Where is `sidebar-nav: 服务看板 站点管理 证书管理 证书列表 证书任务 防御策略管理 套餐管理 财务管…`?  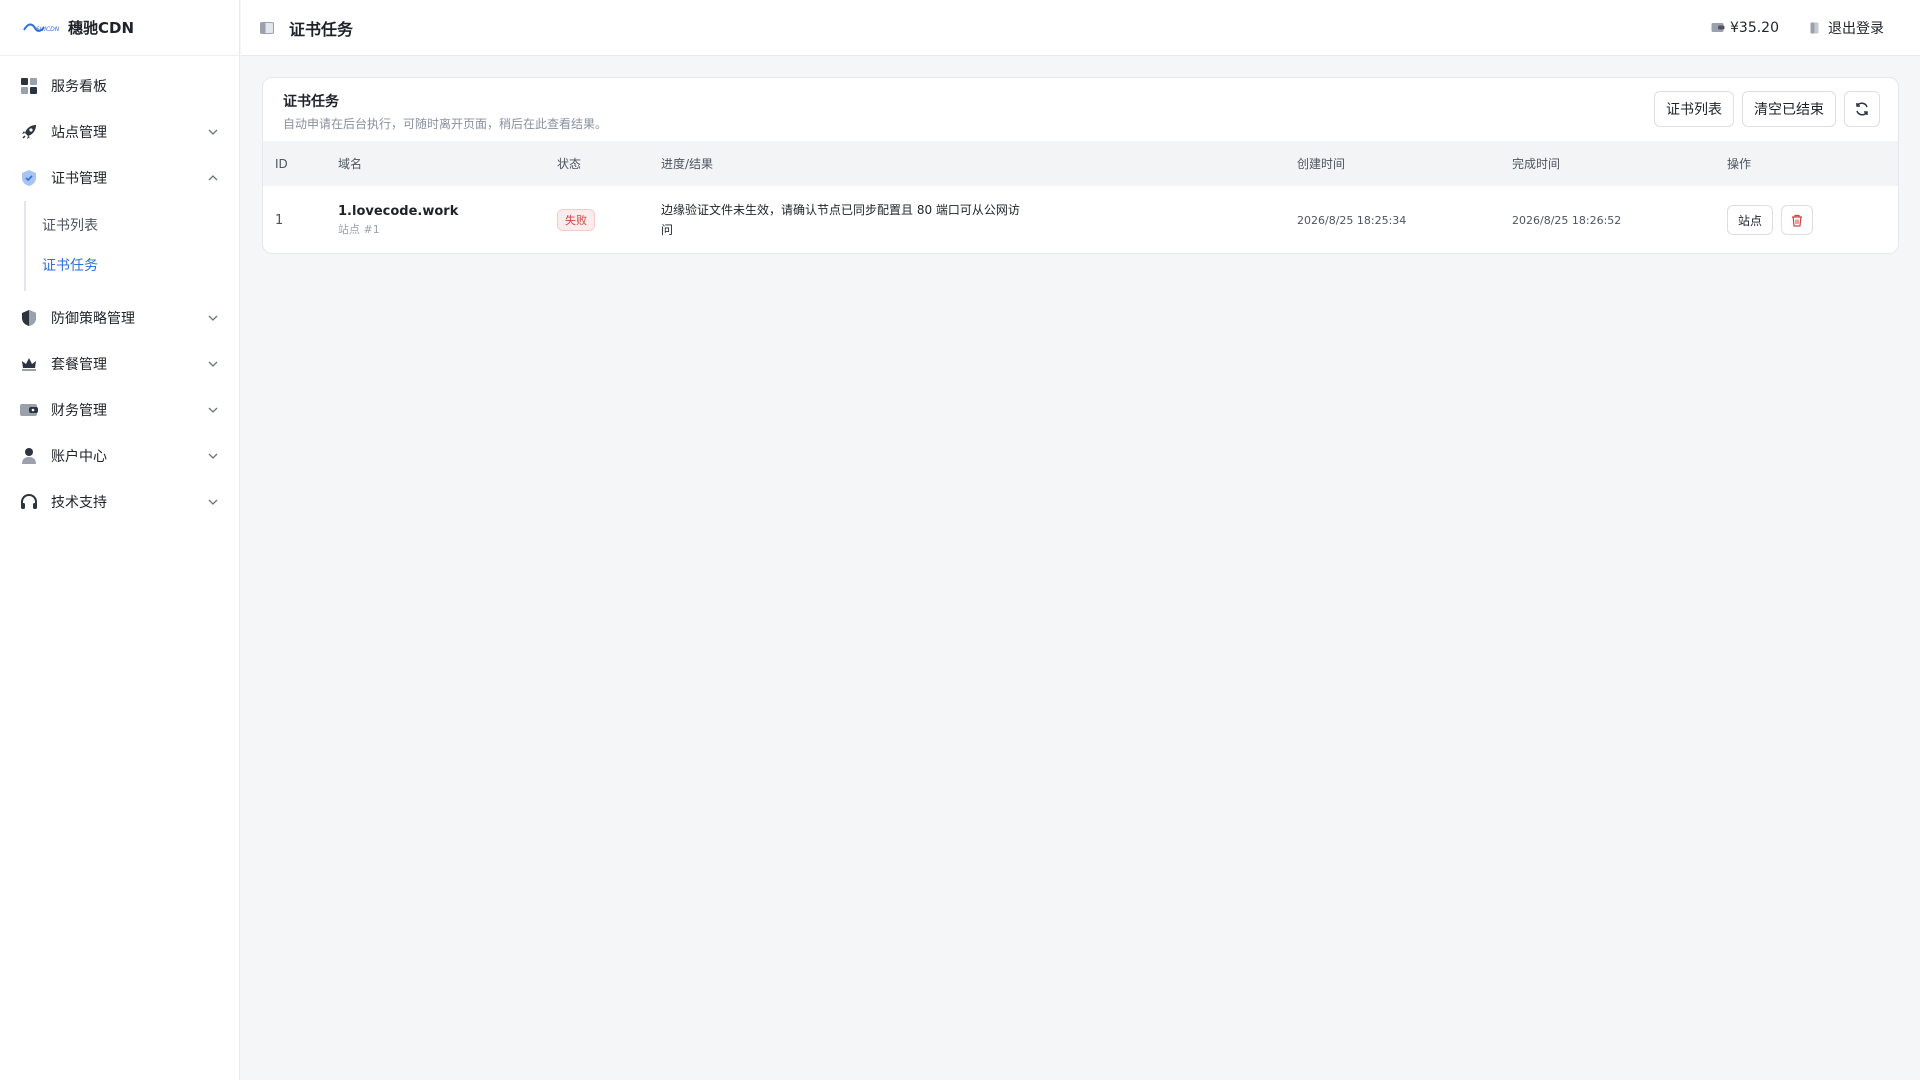 sidebar-nav: 服务看板 站点管理 证书管理 证书列表 证书任务 防御策略管理 套餐管理 财务管… is located at coordinates (119, 290).